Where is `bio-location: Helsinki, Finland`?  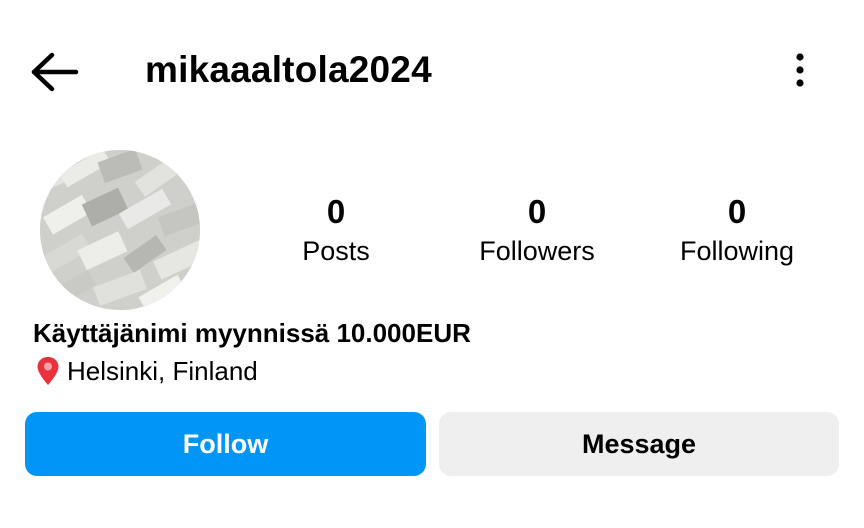
bio-location: Helsinki, Finland is located at coordinates (145, 371).